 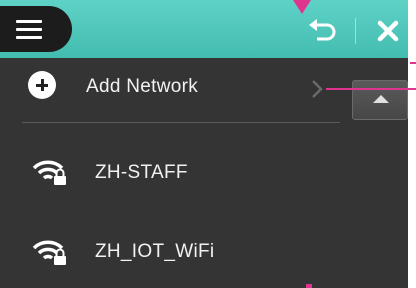 I want to click on toolbar-divider, so click(x=355, y=31).